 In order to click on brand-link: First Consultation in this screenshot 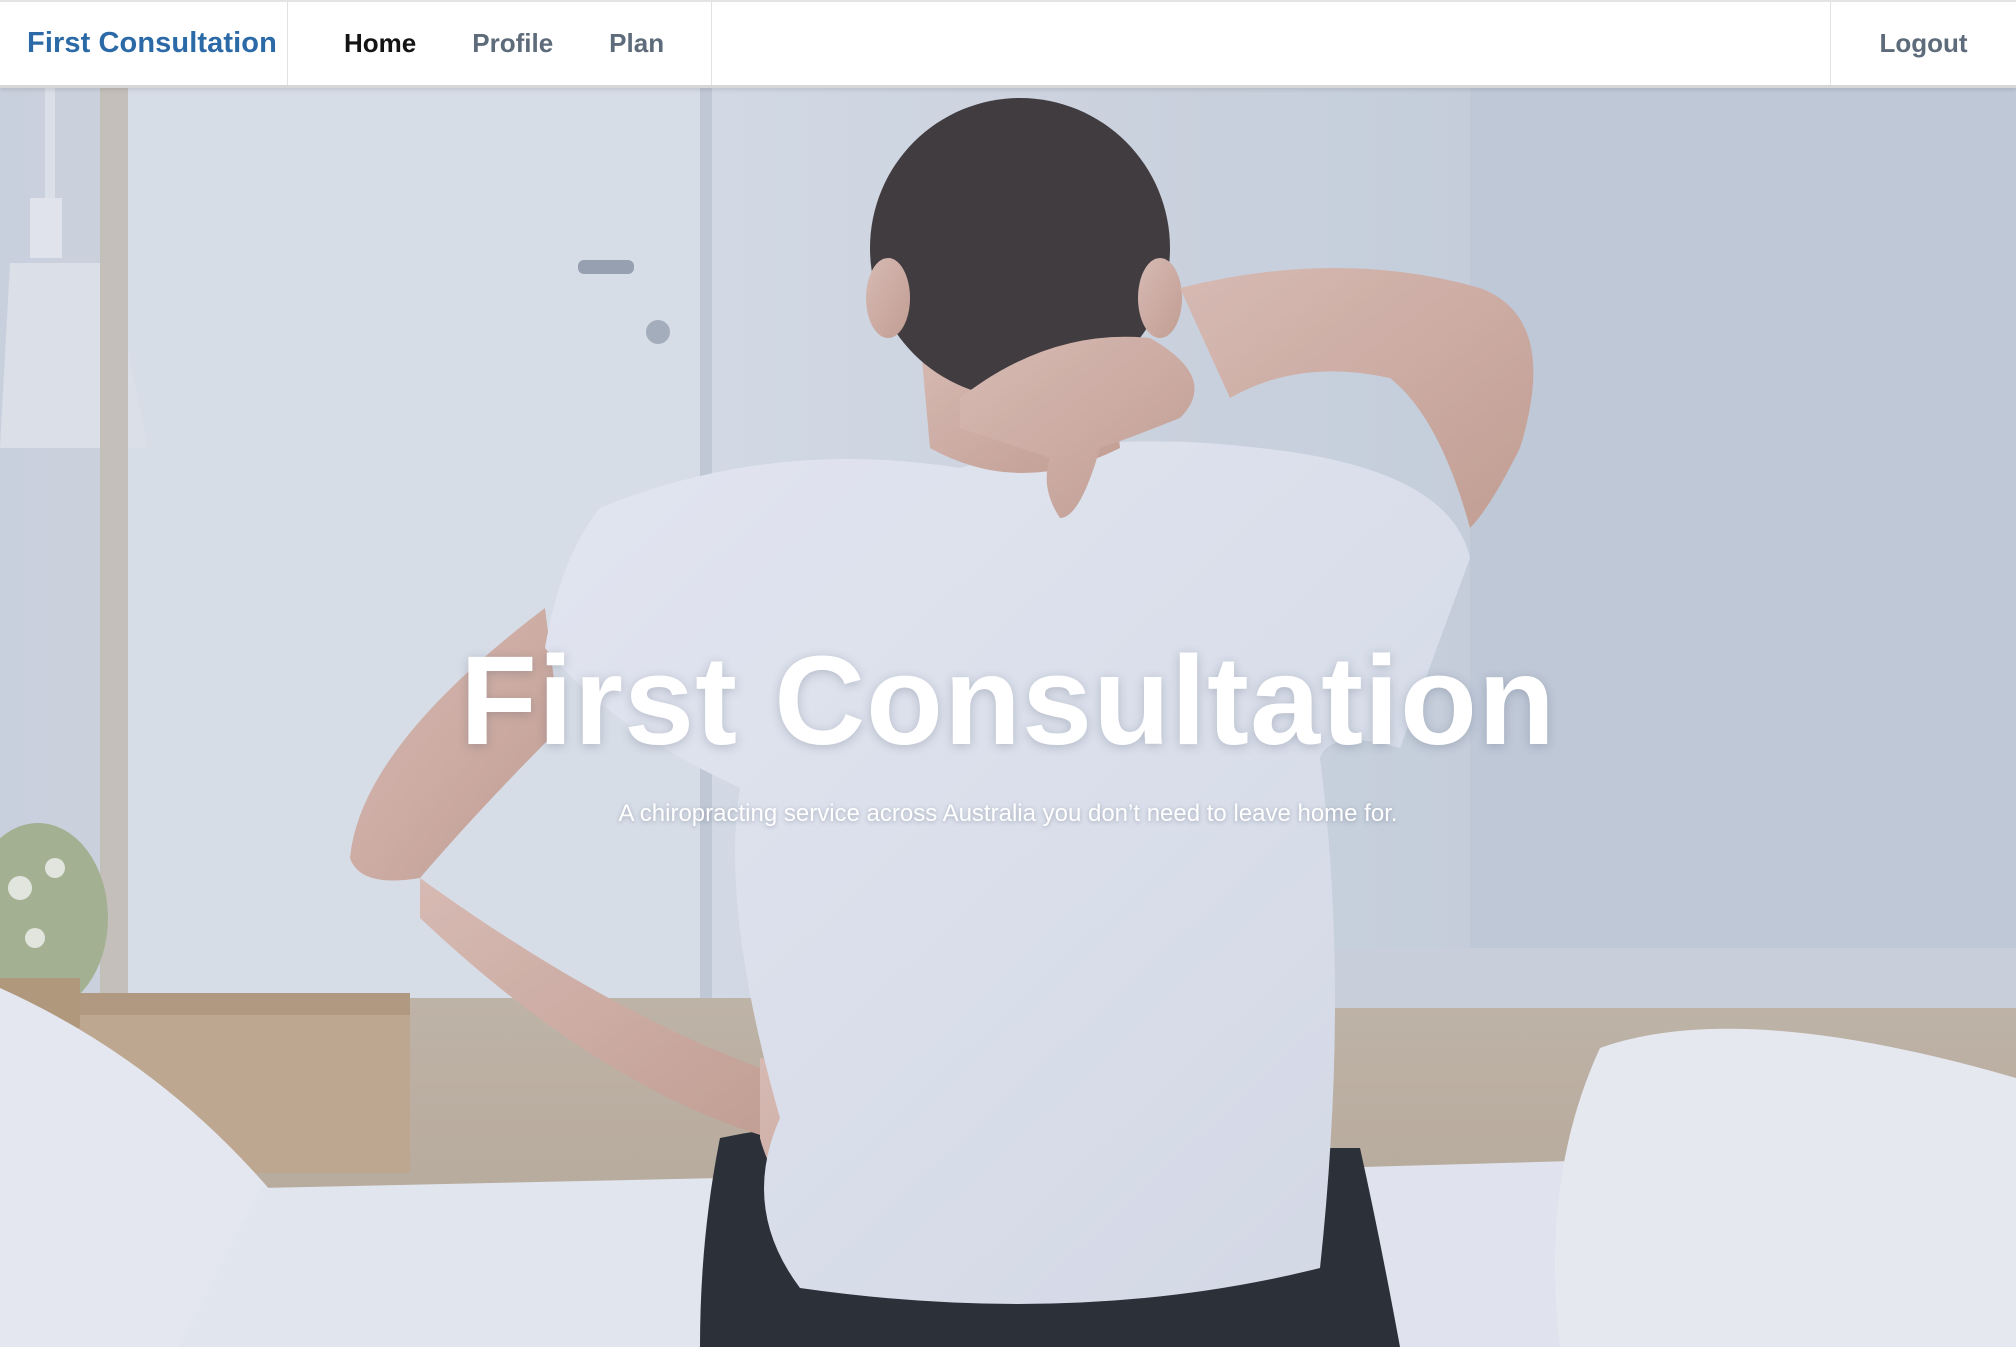, I will do `click(144, 43)`.